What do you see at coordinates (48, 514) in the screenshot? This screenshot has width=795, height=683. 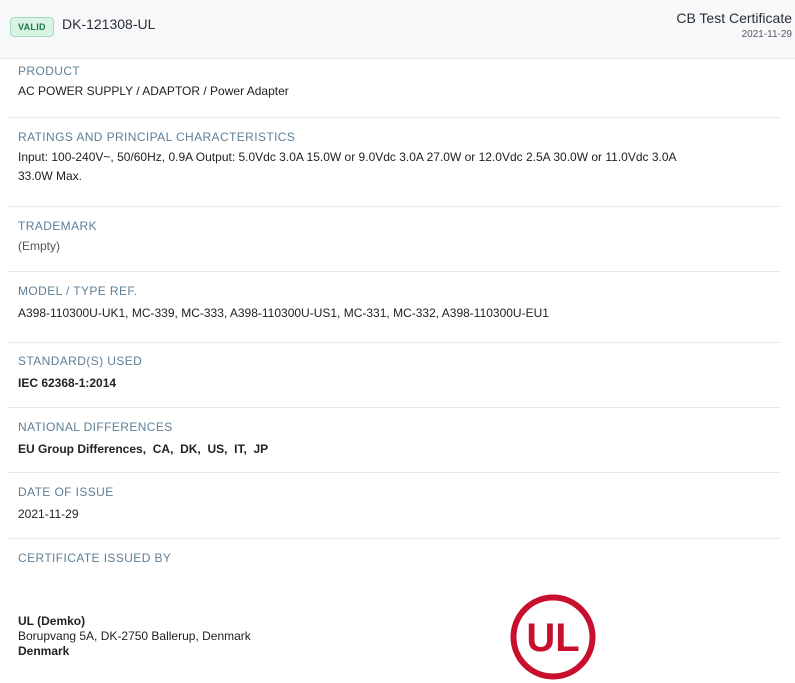 I see `date-of-issue-value: 2021-11-29` at bounding box center [48, 514].